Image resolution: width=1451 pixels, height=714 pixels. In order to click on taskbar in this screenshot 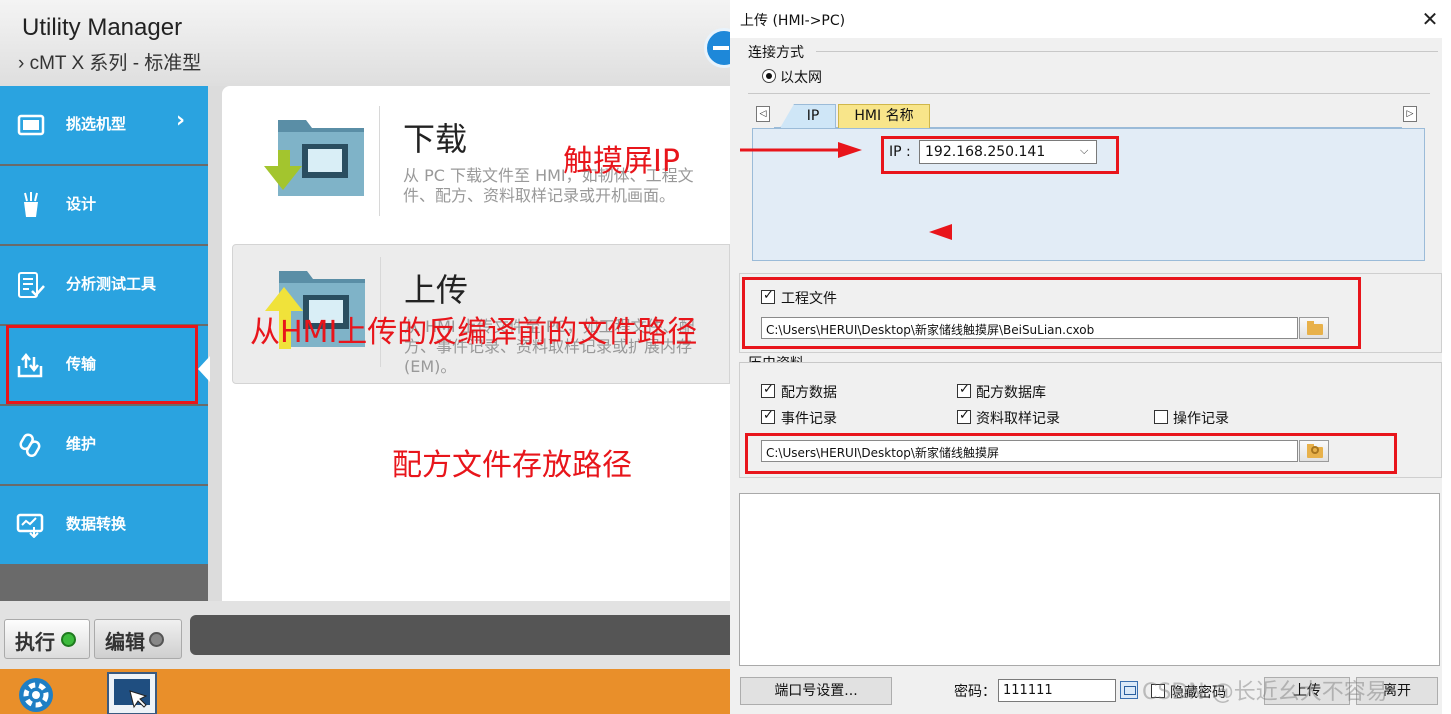, I will do `click(365, 691)`.